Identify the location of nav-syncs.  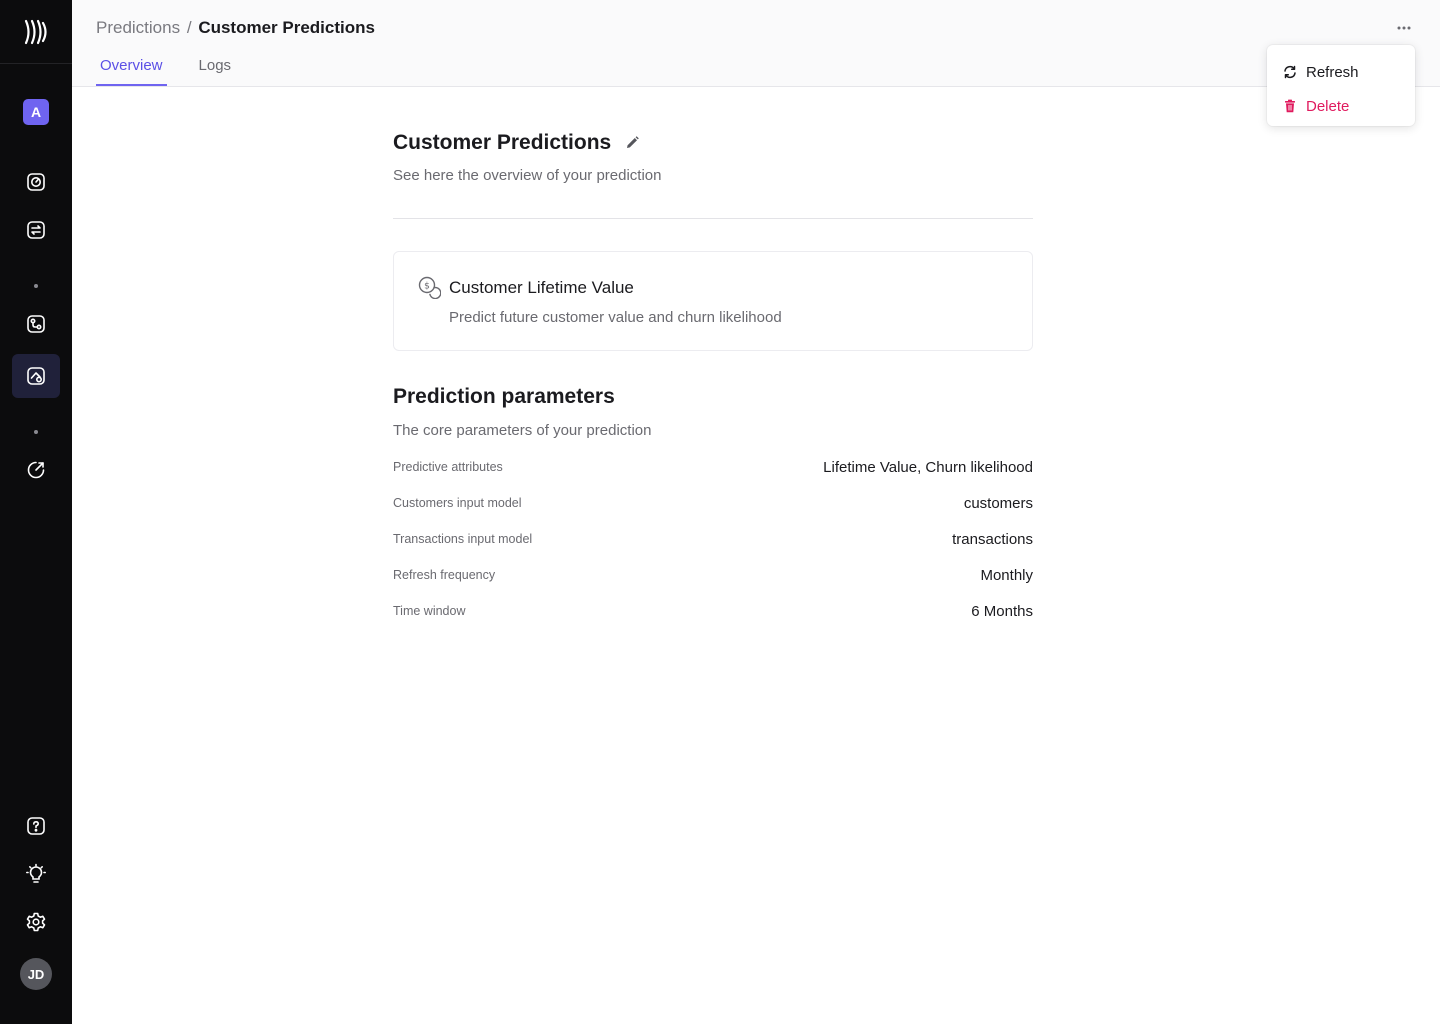
(36, 230).